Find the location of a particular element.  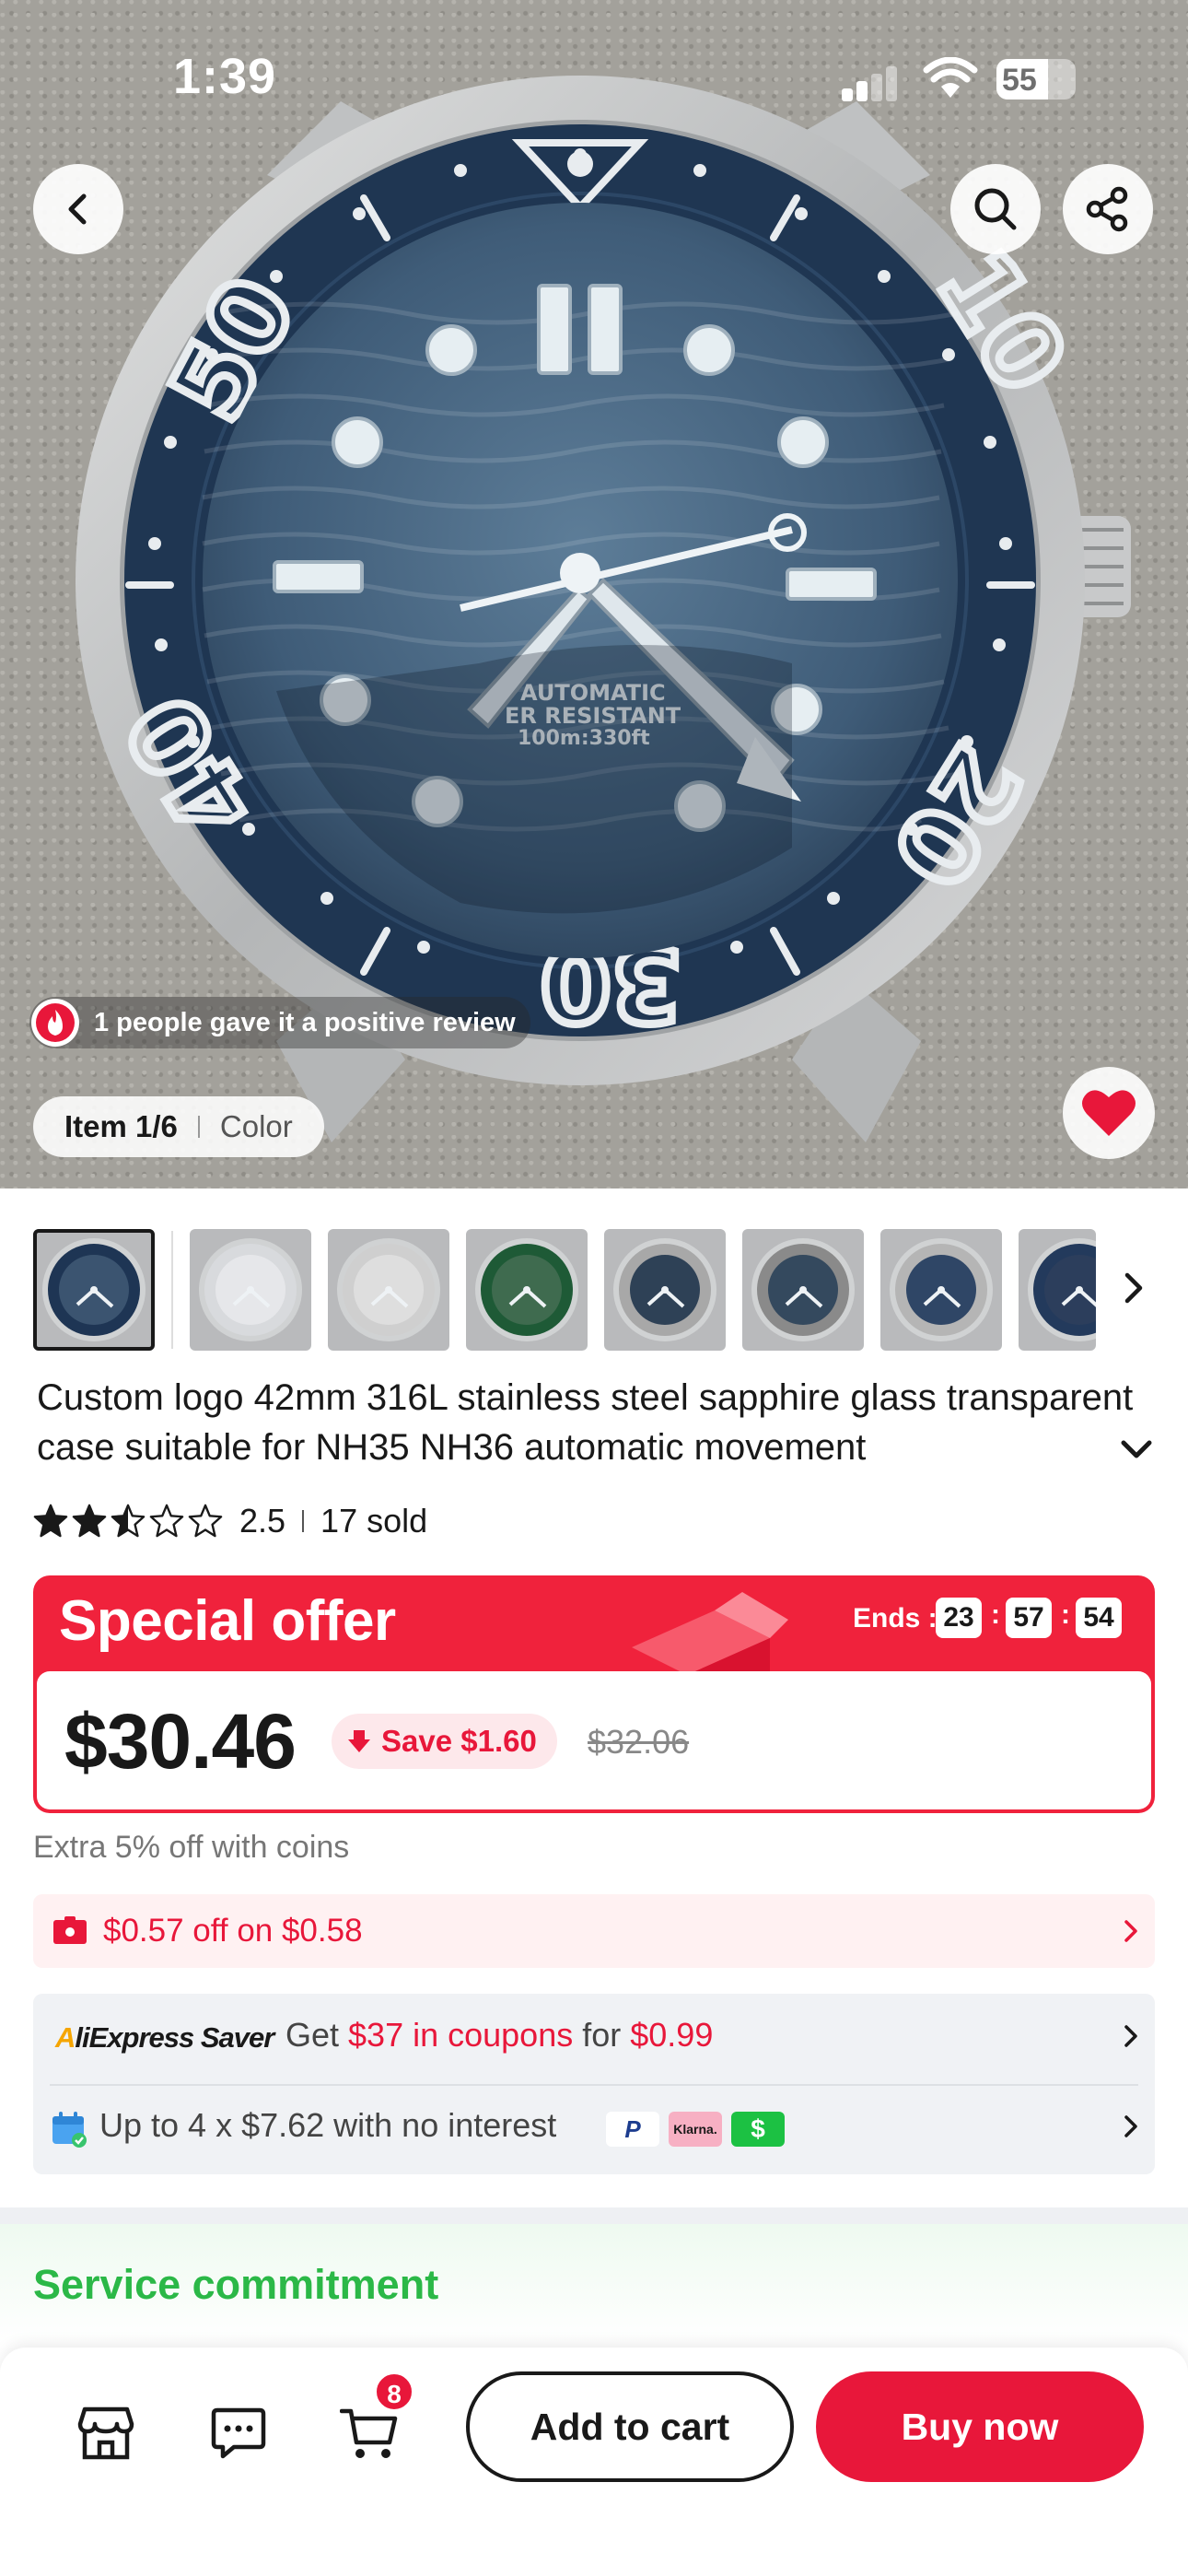

add-to-cart-button: Add to cart is located at coordinates (630, 2426).